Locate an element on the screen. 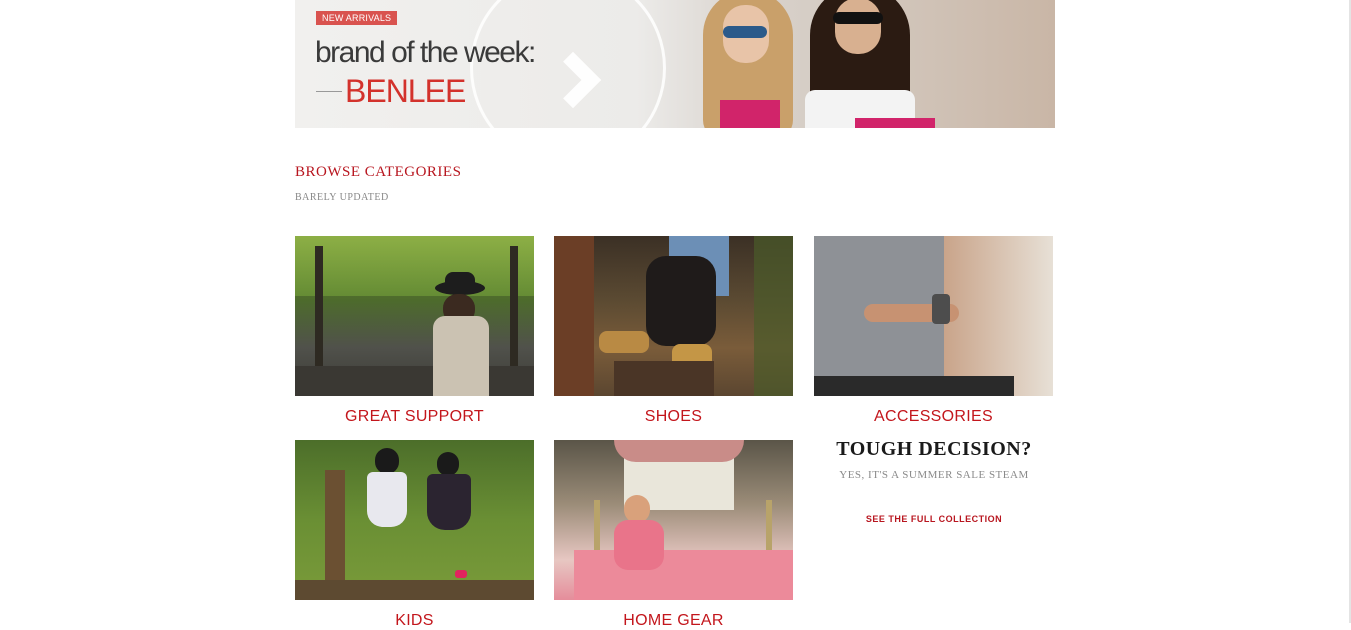 The width and height of the screenshot is (1351, 630). category-image-shoes is located at coordinates (673, 316).